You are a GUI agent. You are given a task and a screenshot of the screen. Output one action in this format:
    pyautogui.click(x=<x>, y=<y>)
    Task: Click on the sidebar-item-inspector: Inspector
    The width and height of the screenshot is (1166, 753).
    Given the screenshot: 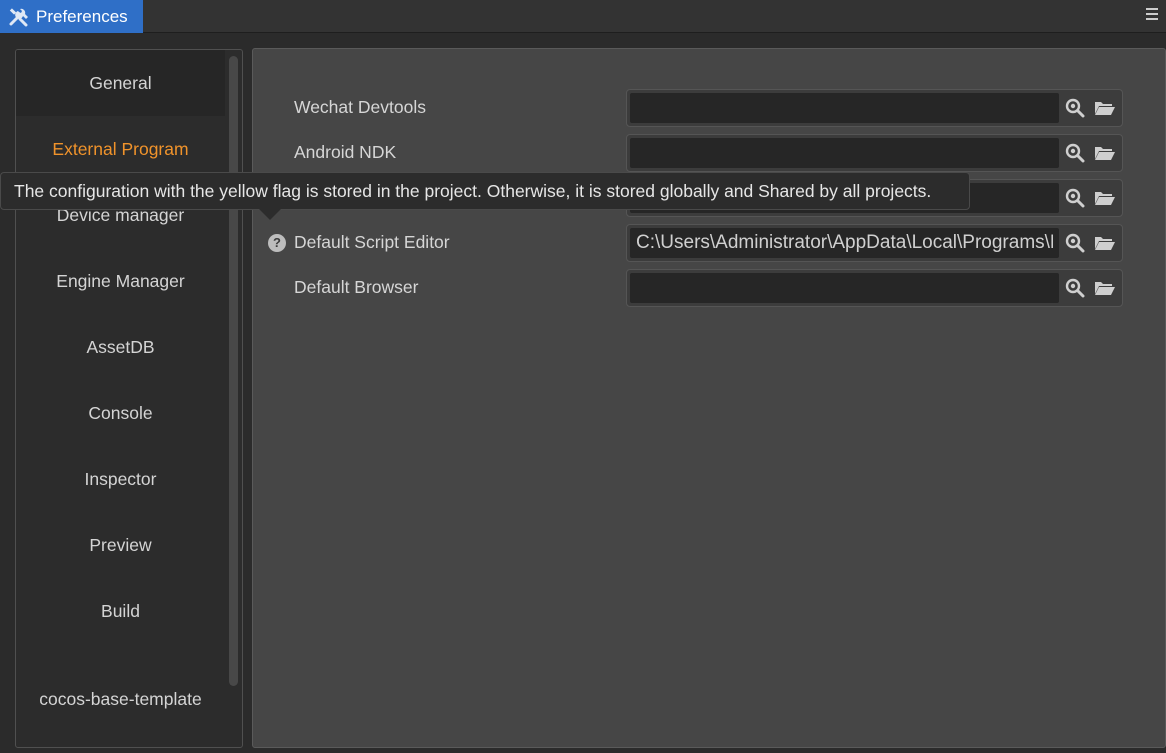 What is the action you would take?
    pyautogui.click(x=120, y=479)
    